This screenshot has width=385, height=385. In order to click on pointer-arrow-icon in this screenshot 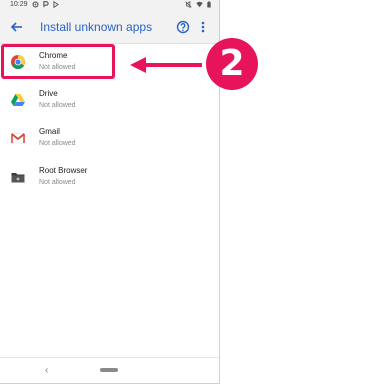, I will do `click(166, 65)`.